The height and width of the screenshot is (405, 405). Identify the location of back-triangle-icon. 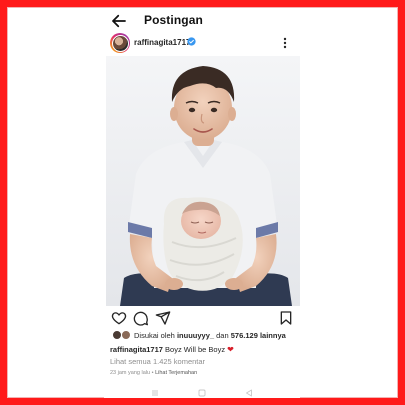
(249, 393).